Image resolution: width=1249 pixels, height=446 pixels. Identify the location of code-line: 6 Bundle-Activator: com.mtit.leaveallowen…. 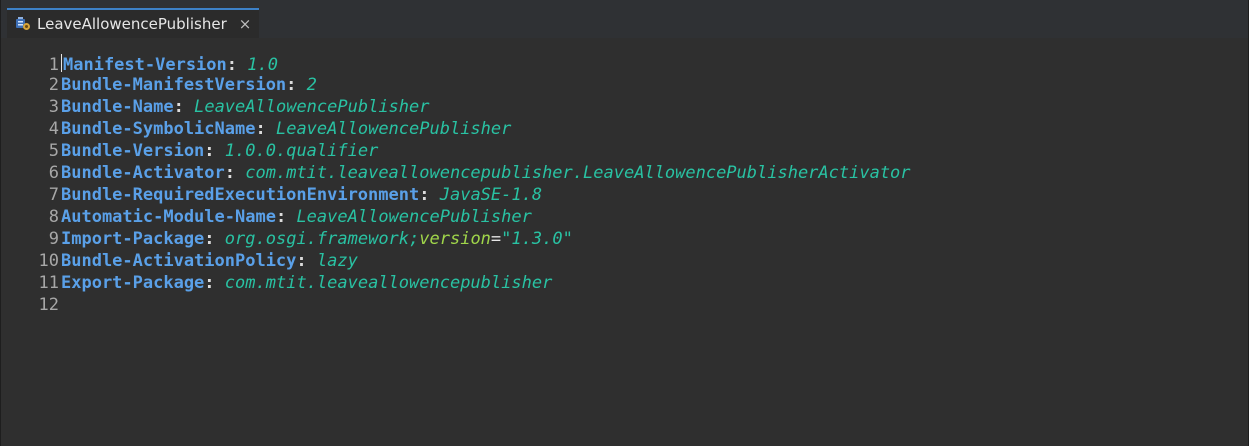
(624, 173).